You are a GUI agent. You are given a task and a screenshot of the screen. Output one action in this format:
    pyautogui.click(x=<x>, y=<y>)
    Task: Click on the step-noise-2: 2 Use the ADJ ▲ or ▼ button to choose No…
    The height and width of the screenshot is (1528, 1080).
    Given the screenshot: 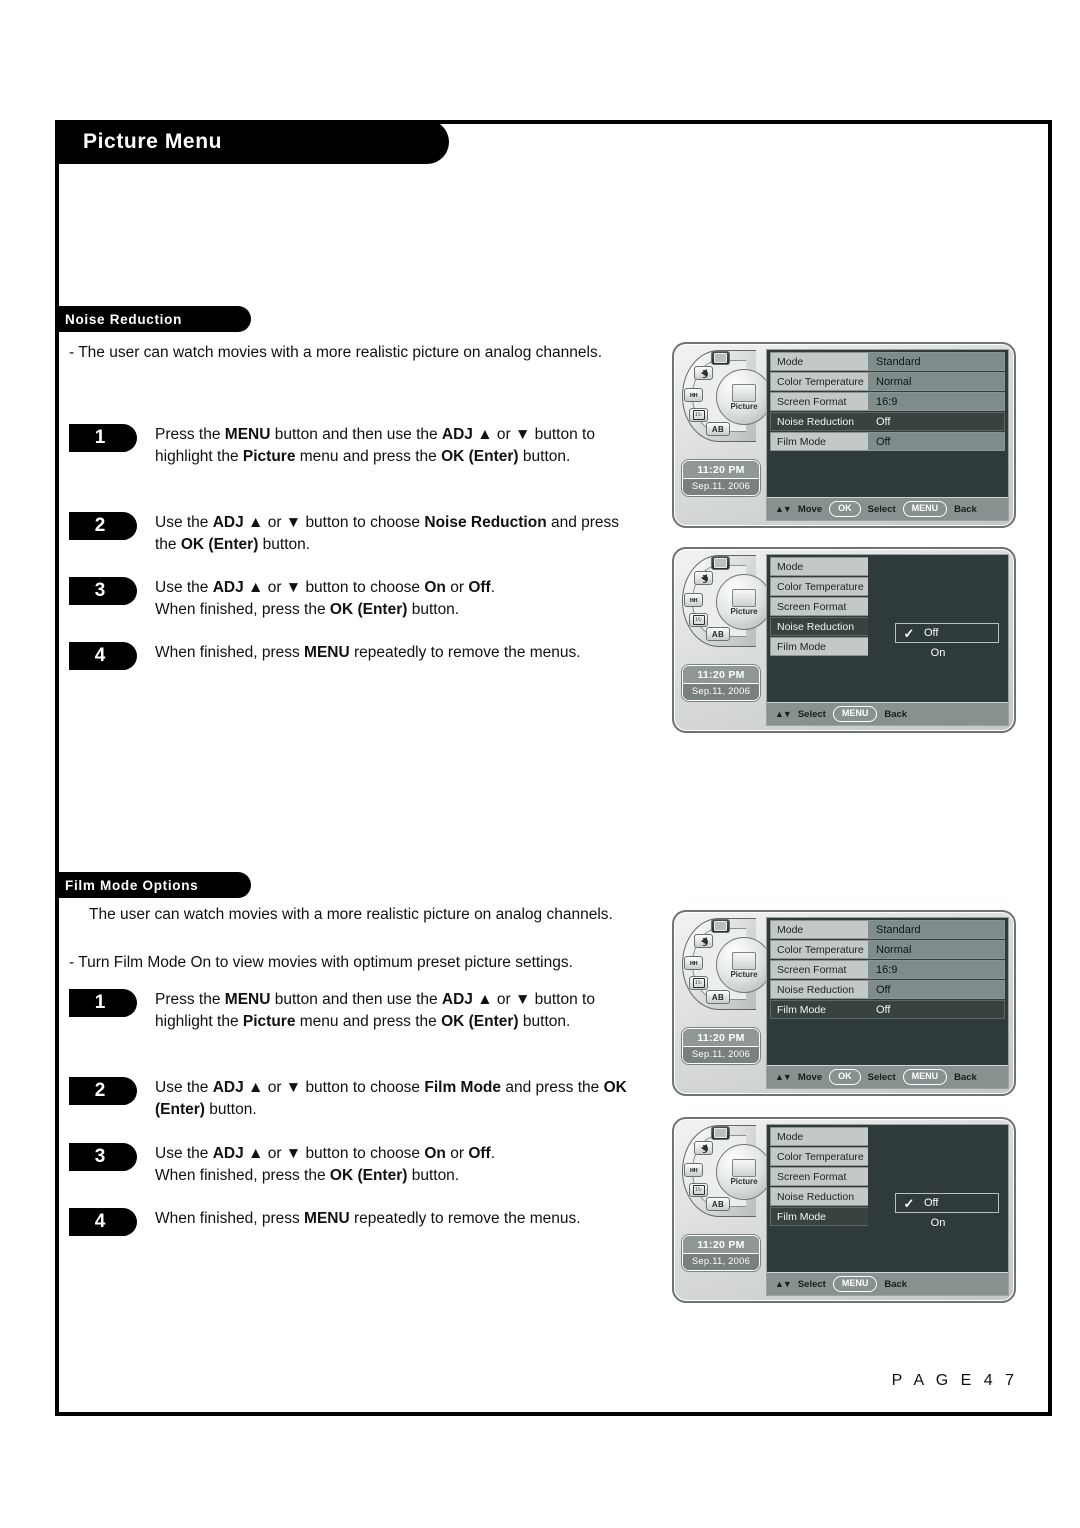 What is the action you would take?
    pyautogui.click(x=349, y=534)
    